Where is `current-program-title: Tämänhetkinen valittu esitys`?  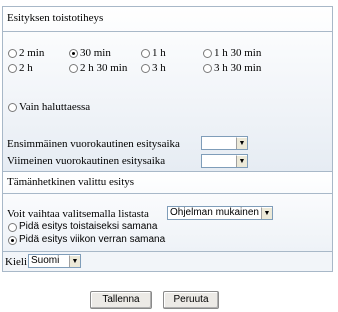
current-program-title: Tämänhetkinen valittu esitys is located at coordinates (71, 182).